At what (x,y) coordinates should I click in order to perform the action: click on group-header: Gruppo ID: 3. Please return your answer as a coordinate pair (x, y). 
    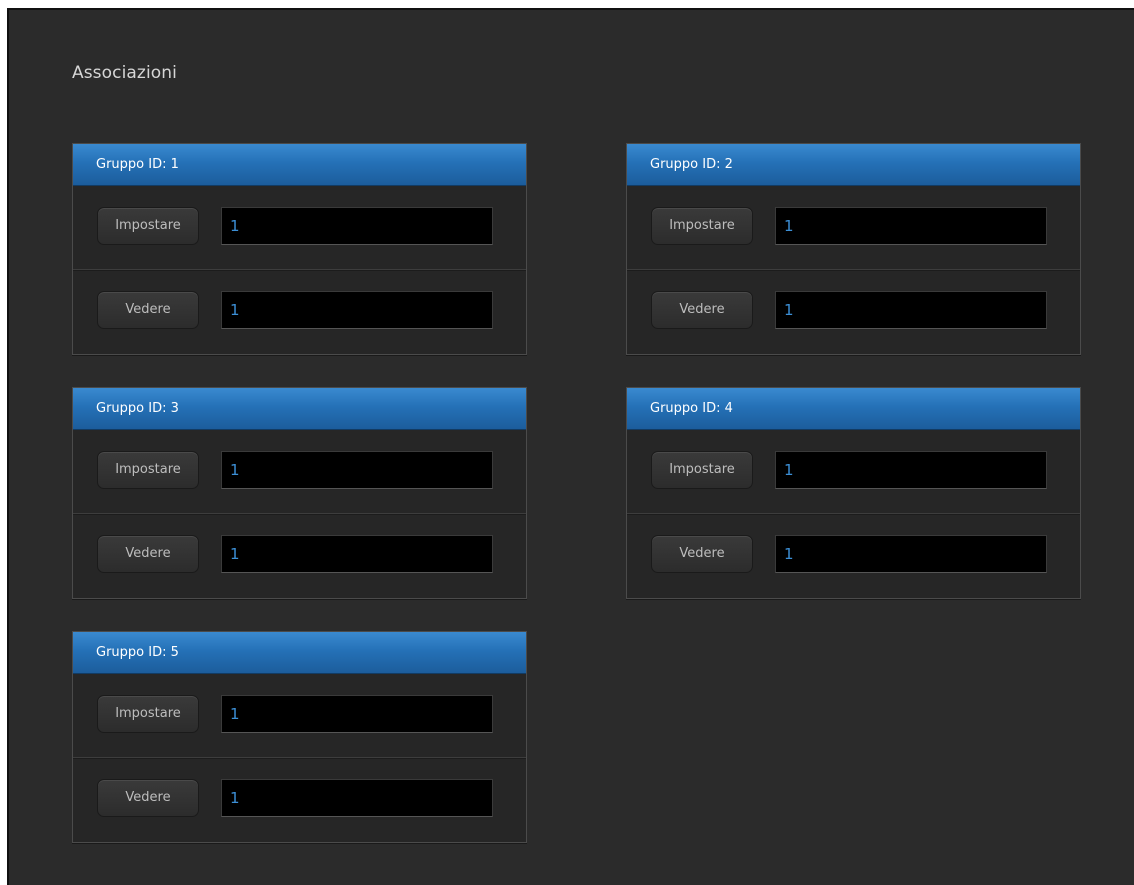
    Looking at the image, I should click on (299, 409).